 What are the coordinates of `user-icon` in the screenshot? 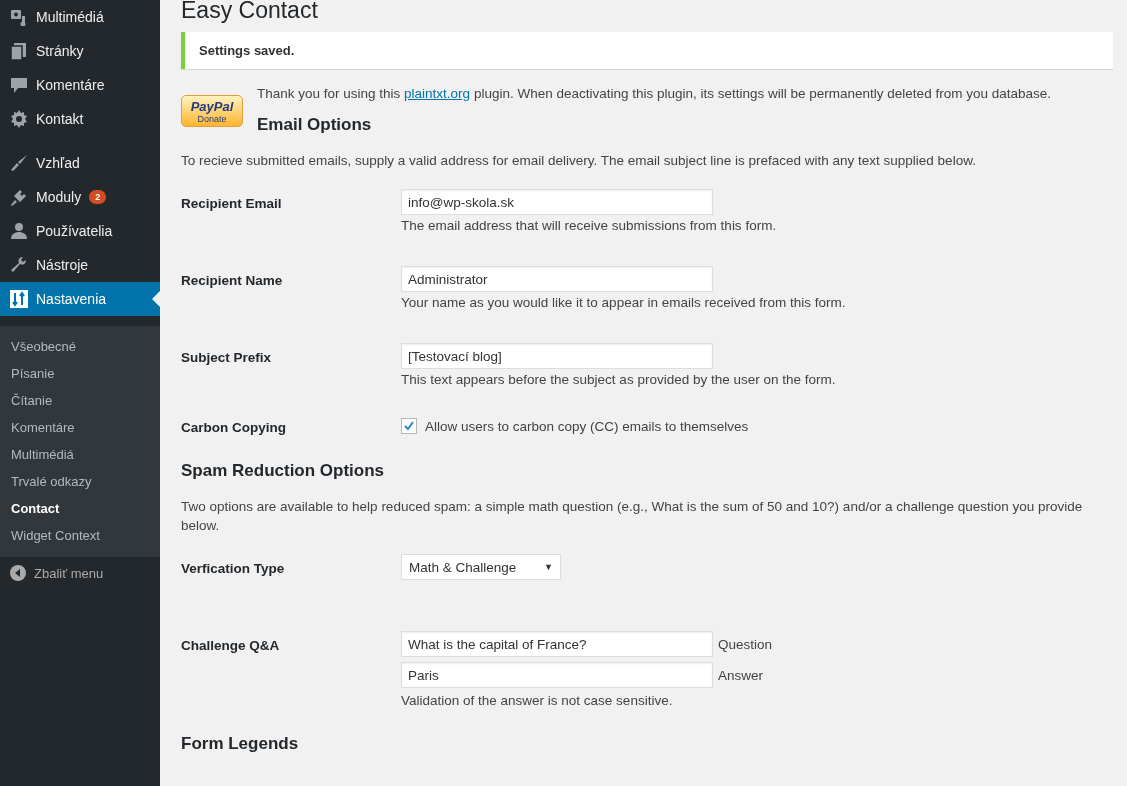 It's located at (19, 231).